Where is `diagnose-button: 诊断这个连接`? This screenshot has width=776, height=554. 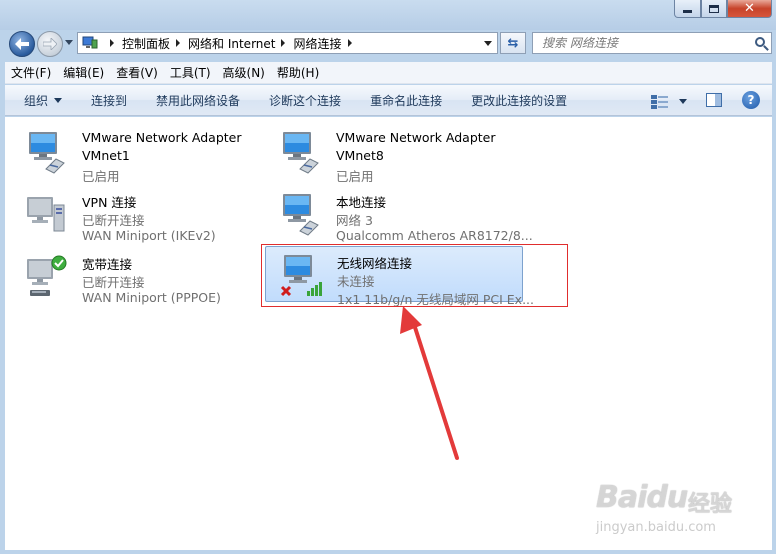
diagnose-button: 诊断这个连接 is located at coordinates (305, 100).